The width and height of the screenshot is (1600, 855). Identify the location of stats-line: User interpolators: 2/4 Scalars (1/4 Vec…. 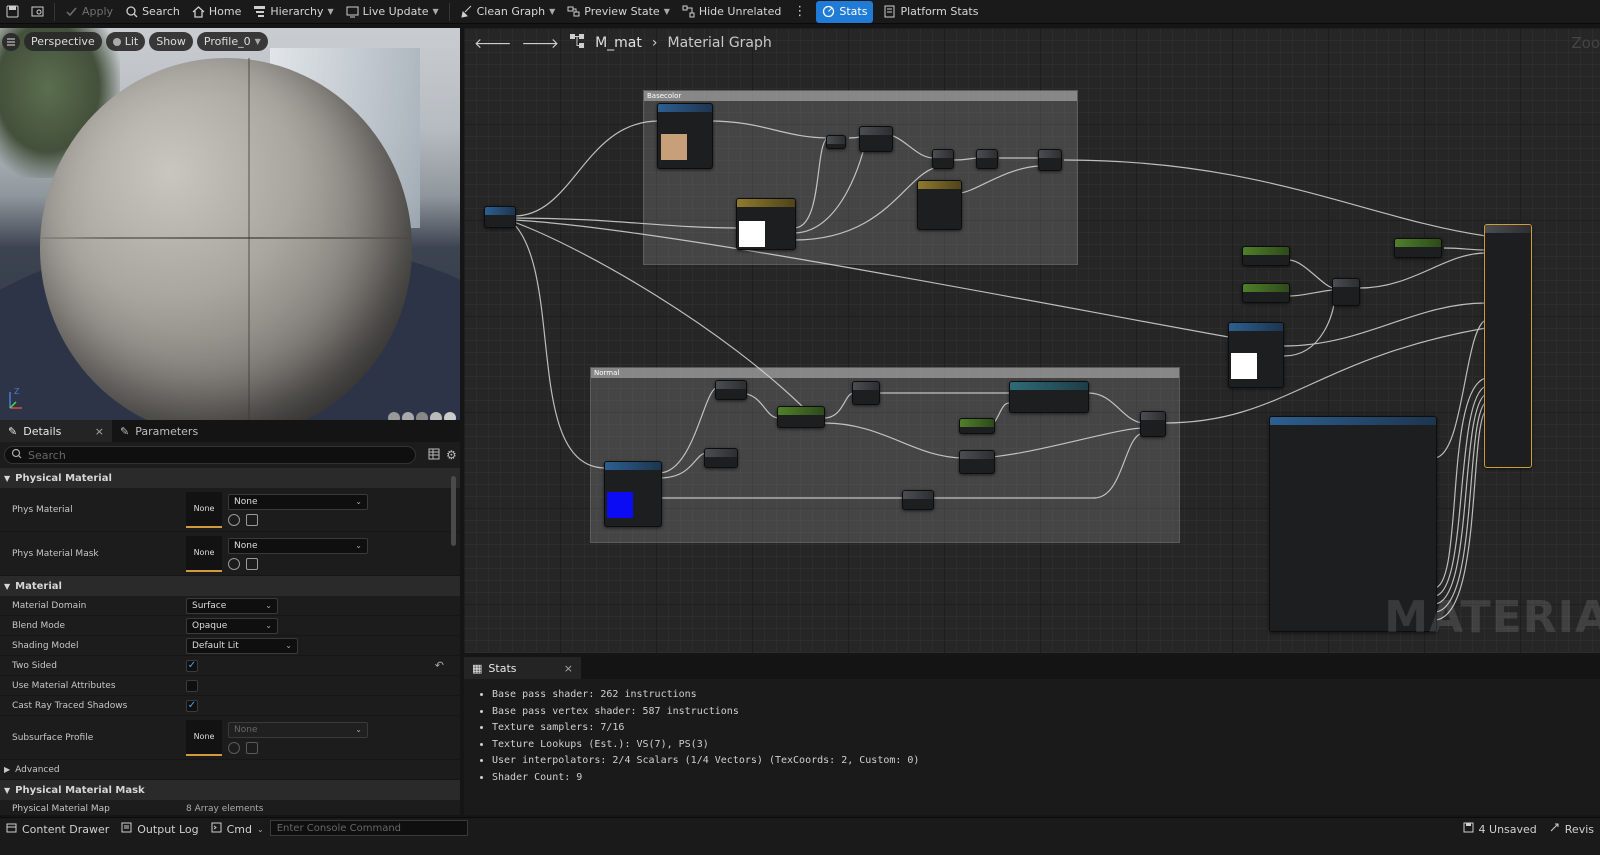
(1046, 763).